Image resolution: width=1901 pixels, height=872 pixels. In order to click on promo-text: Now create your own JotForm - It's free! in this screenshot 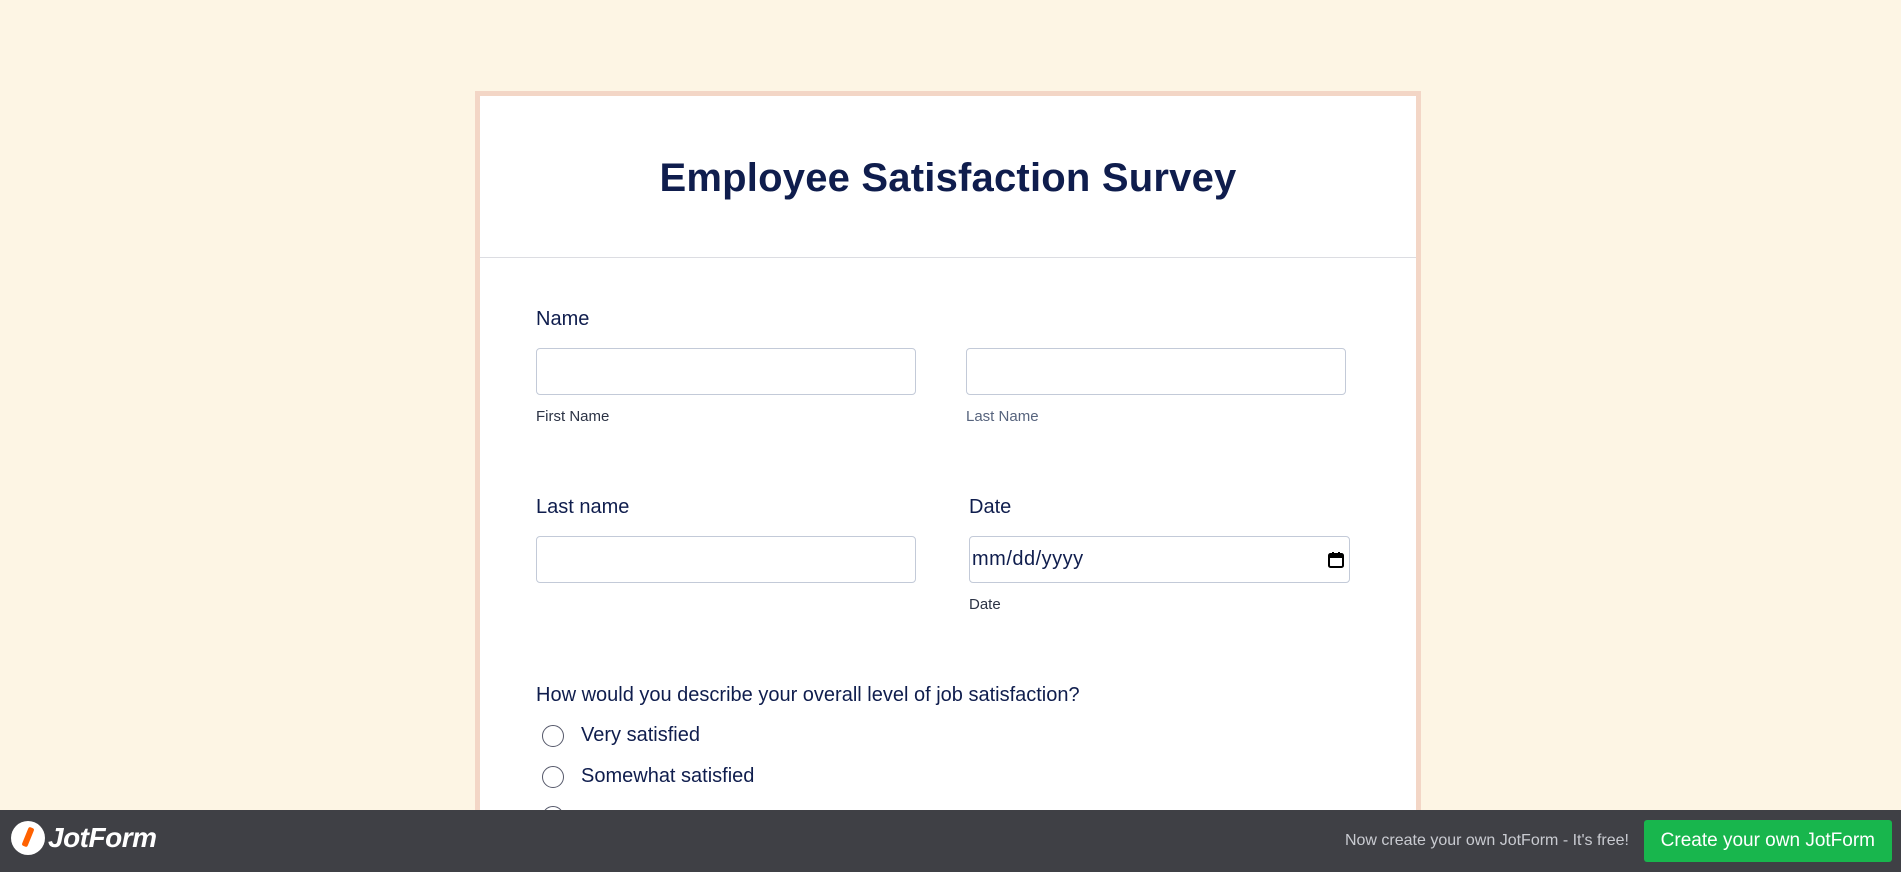, I will do `click(1486, 840)`.